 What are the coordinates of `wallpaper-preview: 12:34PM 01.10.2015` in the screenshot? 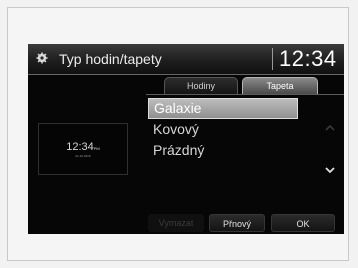 It's located at (83, 149).